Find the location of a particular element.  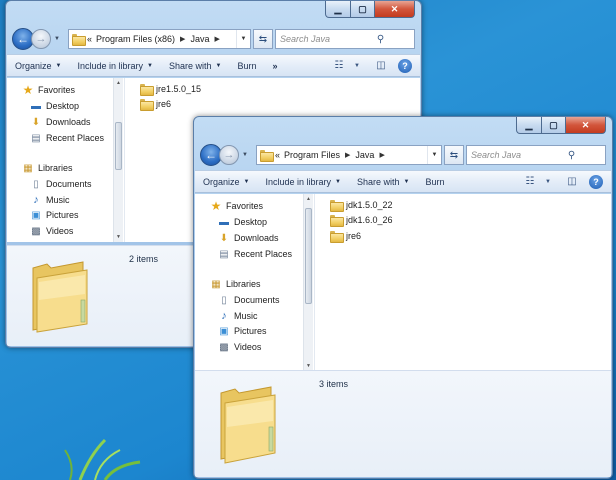

minimize-icon: ▁ is located at coordinates (529, 124).